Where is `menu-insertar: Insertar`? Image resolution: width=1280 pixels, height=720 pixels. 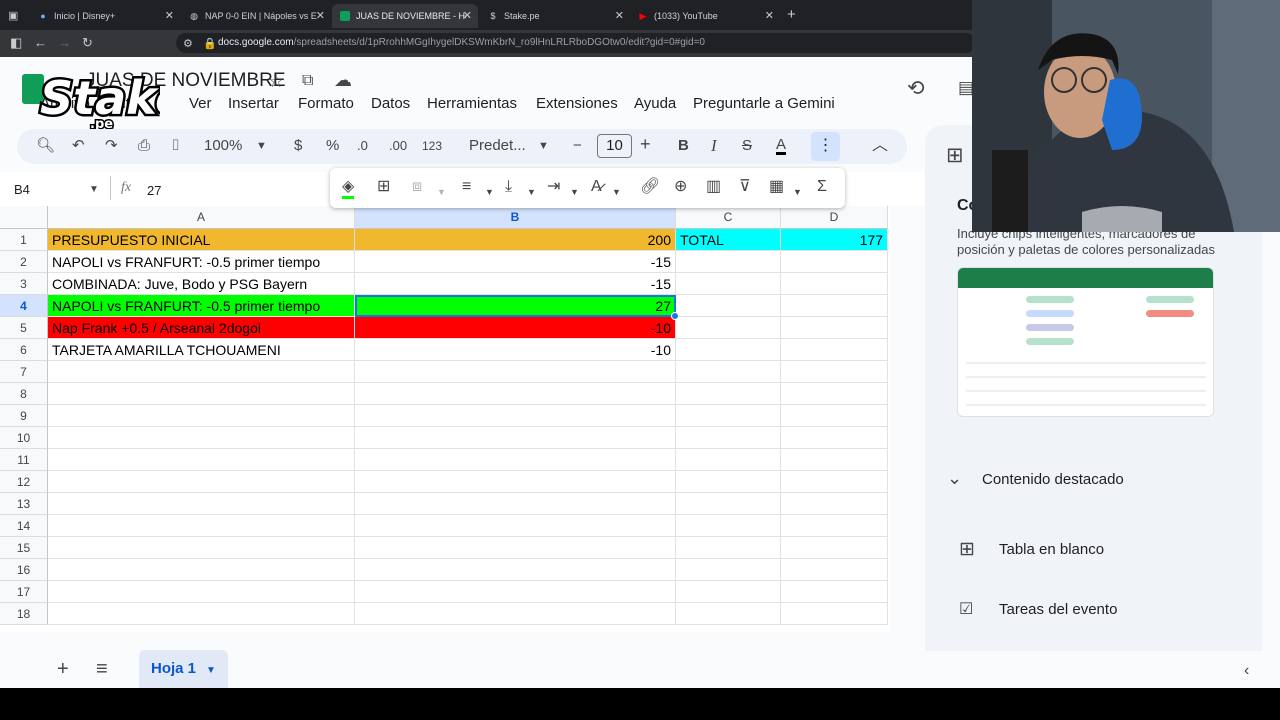 menu-insertar: Insertar is located at coordinates (253, 103).